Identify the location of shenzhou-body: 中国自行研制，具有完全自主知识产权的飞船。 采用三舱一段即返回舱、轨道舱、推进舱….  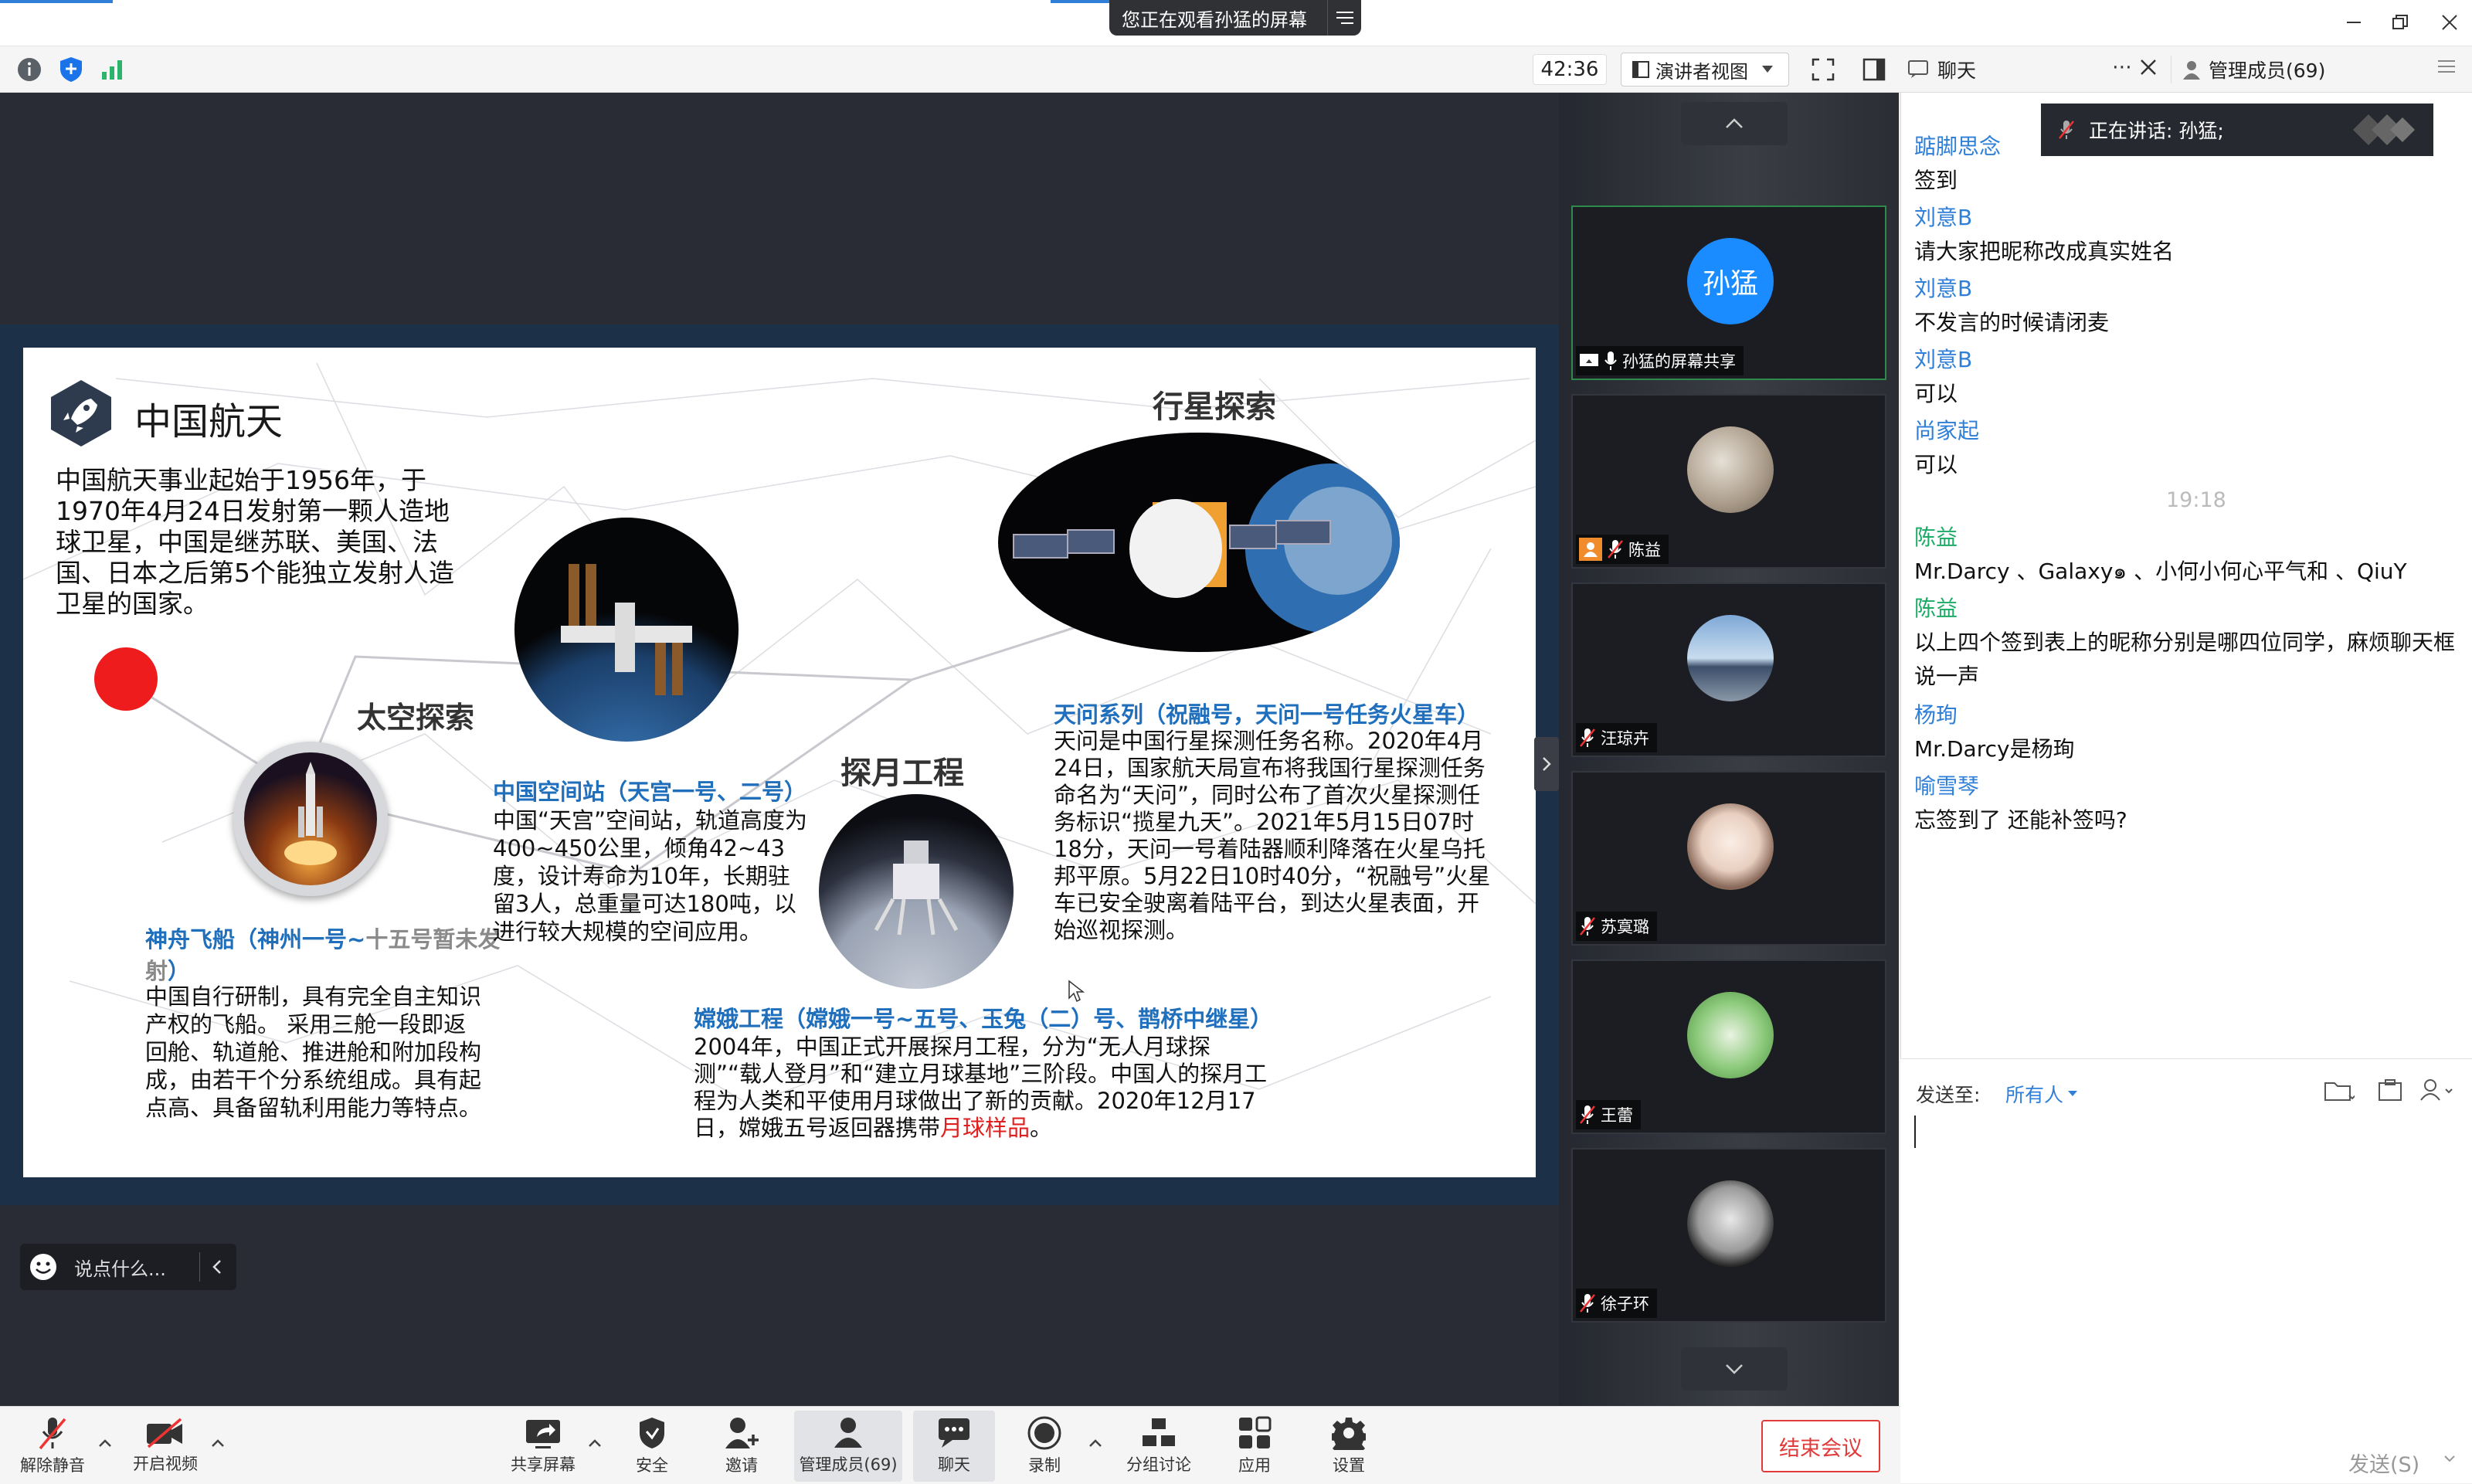
(313, 1052).